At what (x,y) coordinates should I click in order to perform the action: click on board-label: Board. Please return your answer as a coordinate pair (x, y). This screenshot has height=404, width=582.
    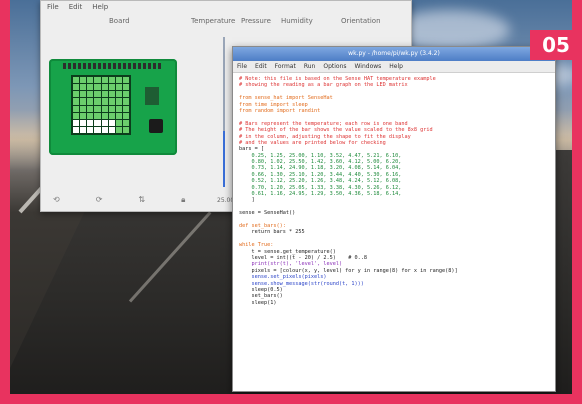
    Looking at the image, I should click on (119, 21).